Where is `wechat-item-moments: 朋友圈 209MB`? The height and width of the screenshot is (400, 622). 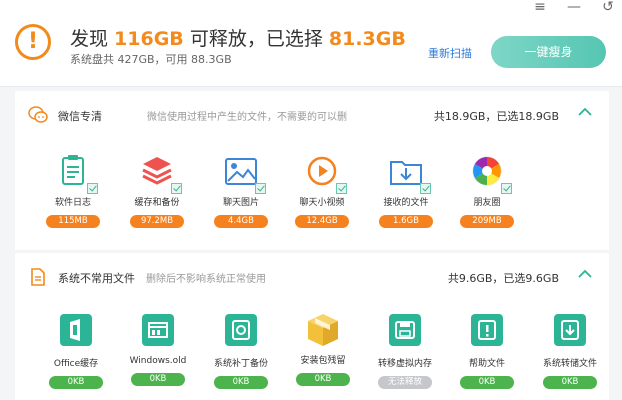
wechat-item-moments: 朋友圈 209MB is located at coordinates (487, 190).